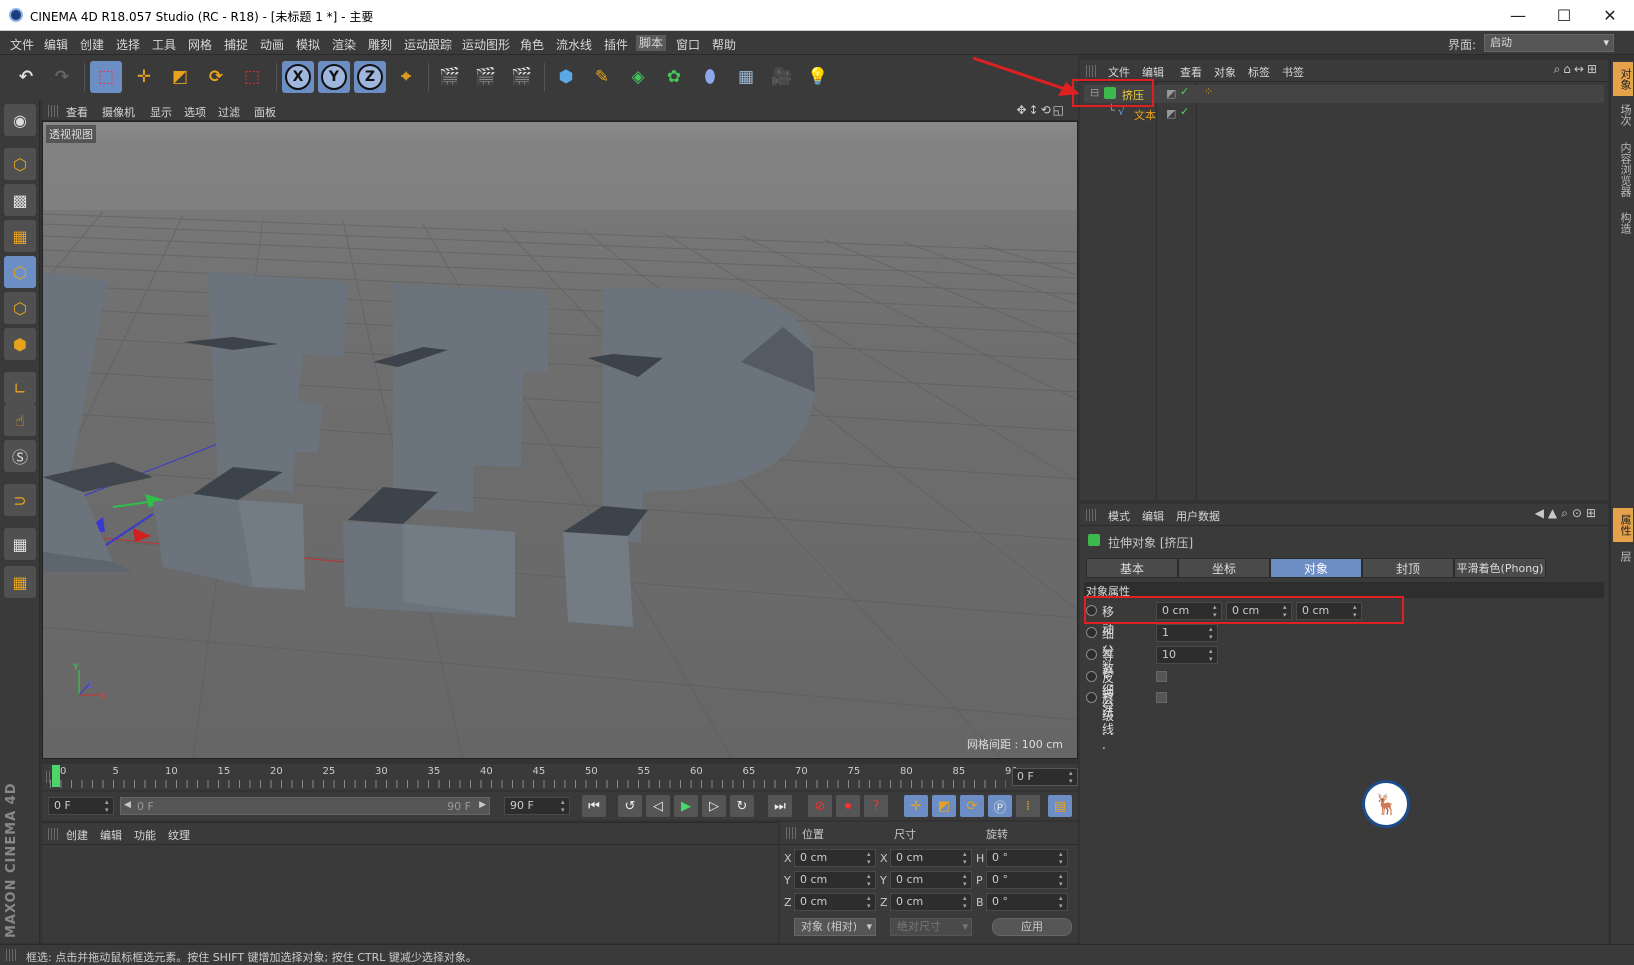 This screenshot has height=965, width=1634. I want to click on timeline-window-icon: ▤, so click(1060, 806).